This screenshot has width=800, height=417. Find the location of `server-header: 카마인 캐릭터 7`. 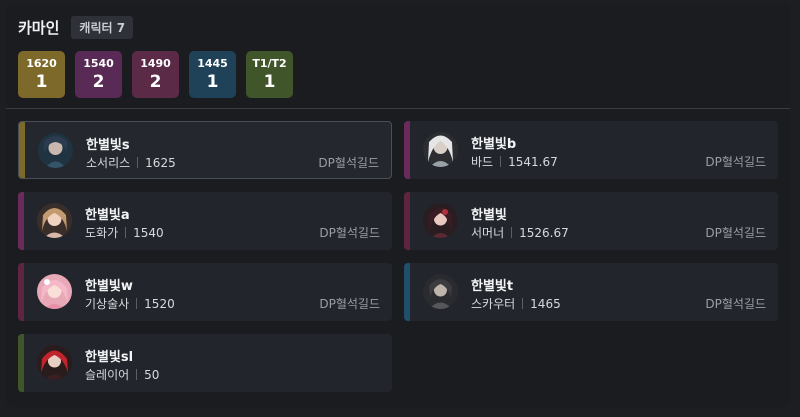

server-header: 카마인 캐릭터 7 is located at coordinates (76, 27).